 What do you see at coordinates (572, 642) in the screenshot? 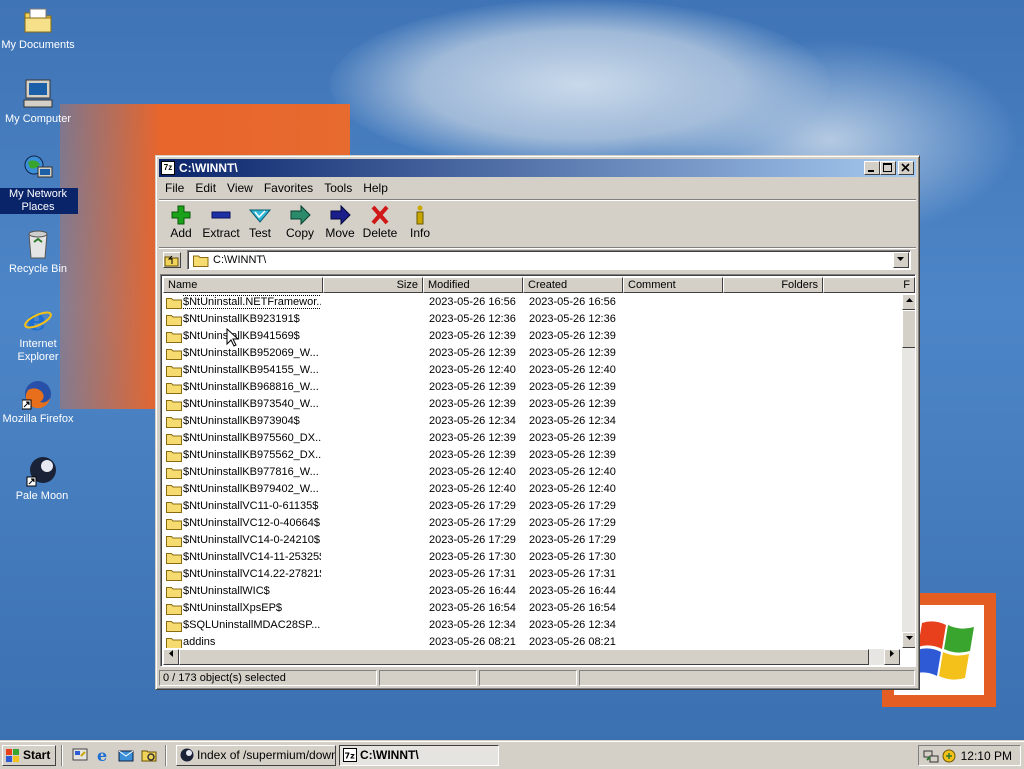
I see `file-created: 2023-05-26 08:21` at bounding box center [572, 642].